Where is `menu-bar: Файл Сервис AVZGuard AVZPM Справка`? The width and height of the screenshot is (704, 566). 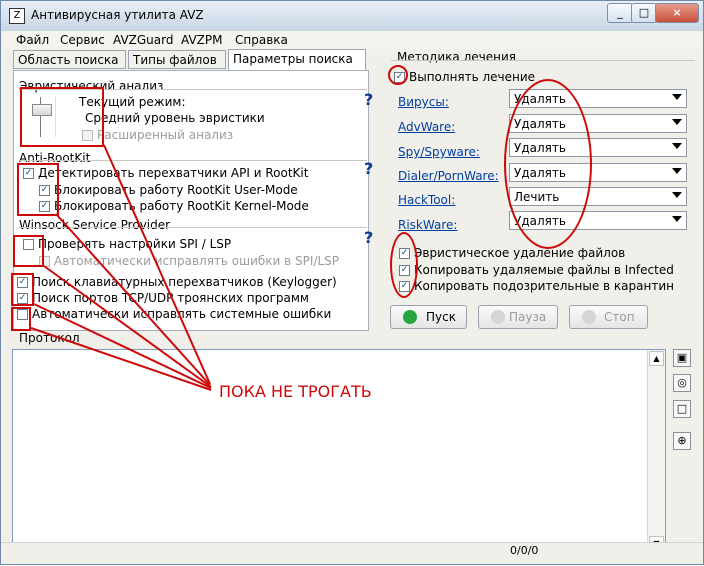
menu-bar: Файл Сервис AVZGuard AVZPM Справка is located at coordinates (352, 40).